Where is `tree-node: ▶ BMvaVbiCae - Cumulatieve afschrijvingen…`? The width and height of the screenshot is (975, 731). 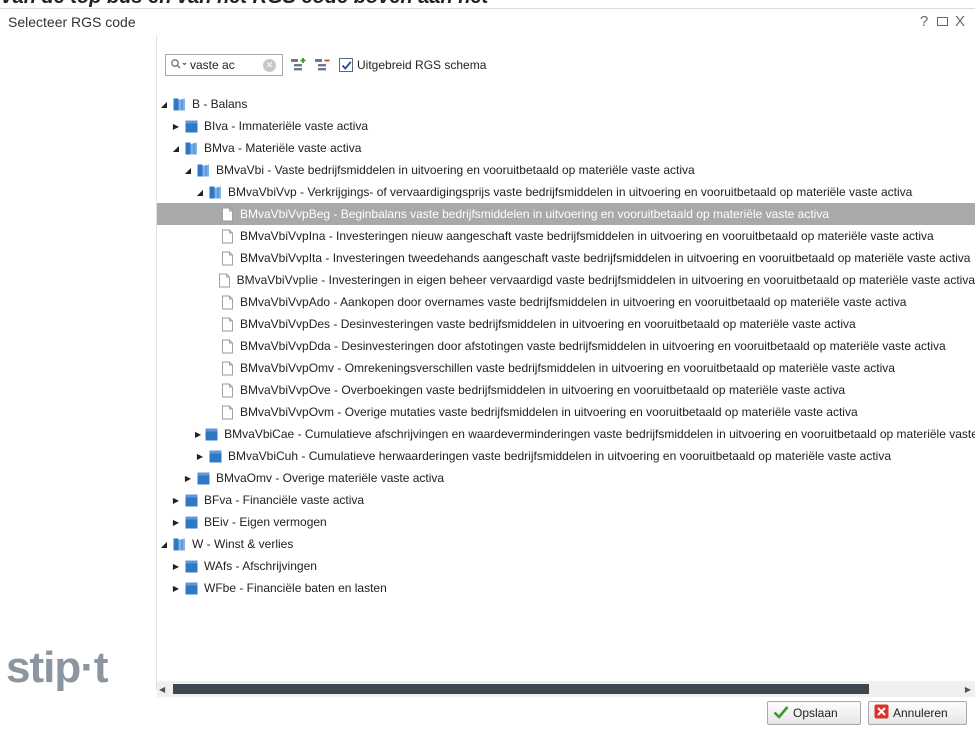 tree-node: ▶ BMvaVbiCae - Cumulatieve afschrijvingen… is located at coordinates (566, 434).